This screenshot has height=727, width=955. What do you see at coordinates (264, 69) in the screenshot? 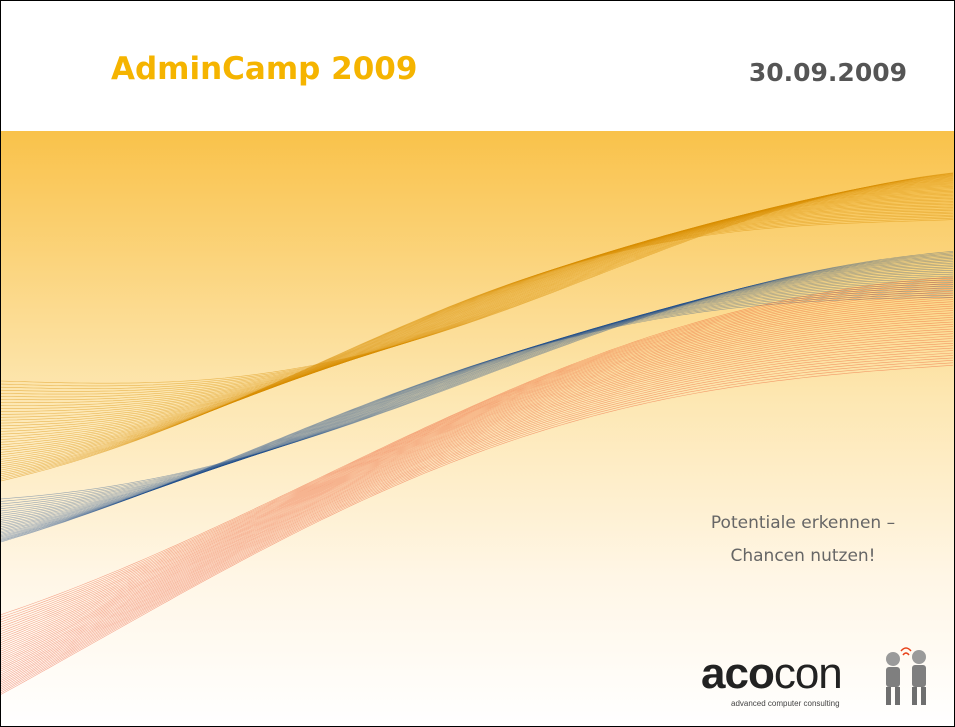
I see `slide-title: AdminCamp 2009` at bounding box center [264, 69].